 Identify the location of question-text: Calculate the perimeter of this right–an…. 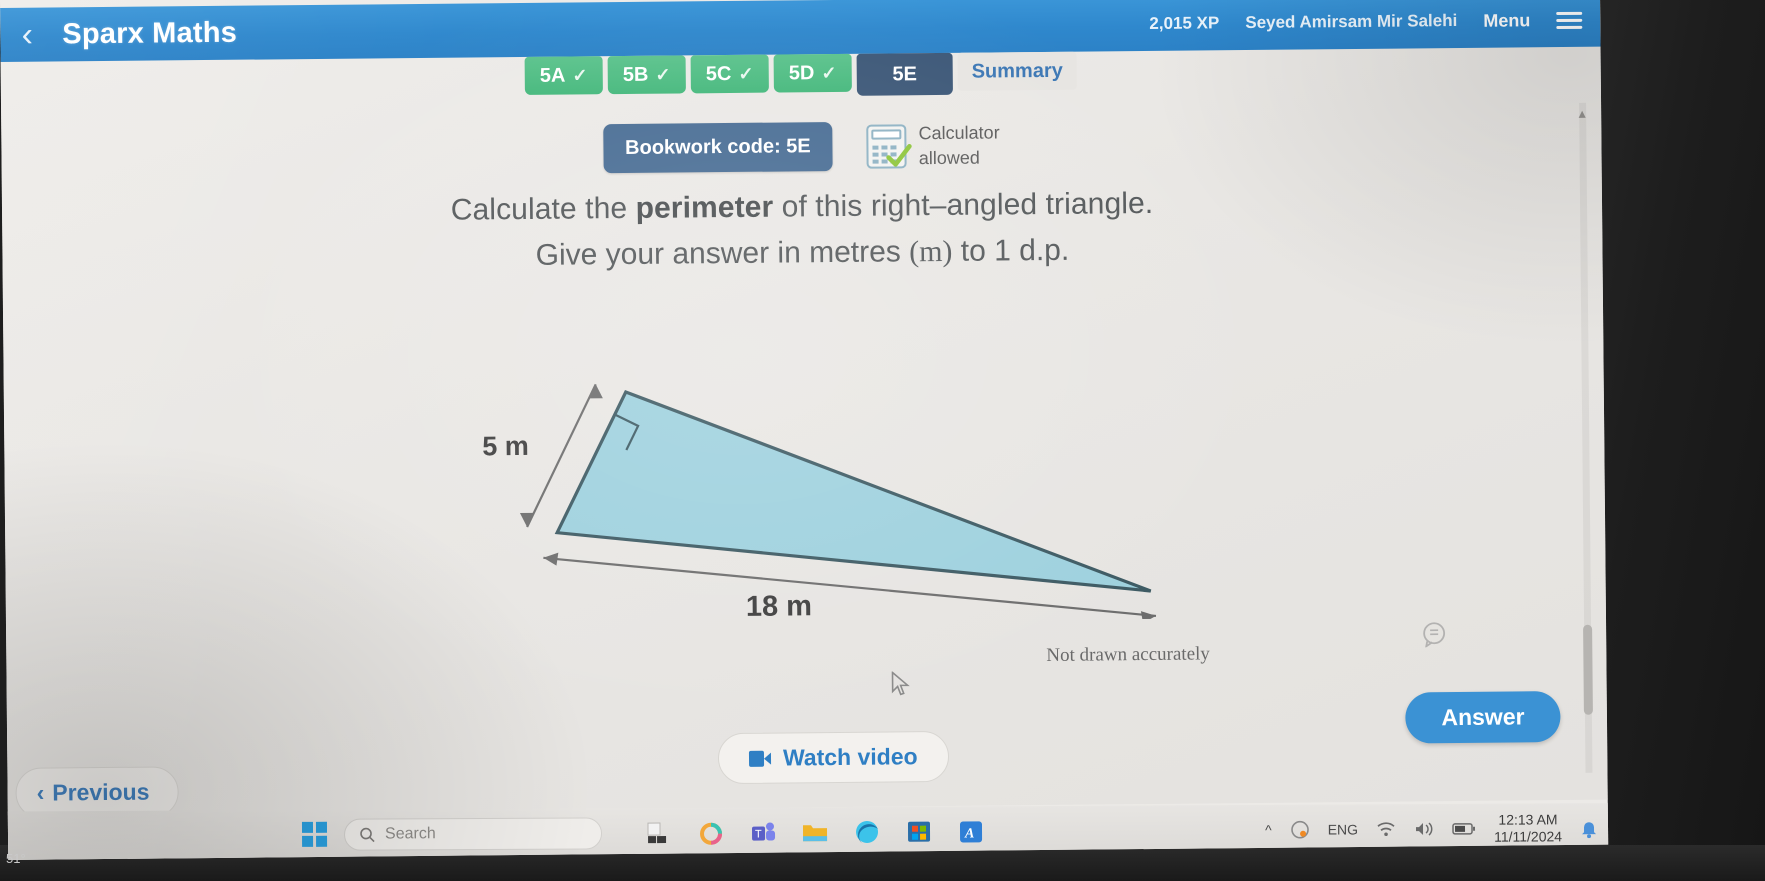
(802, 230).